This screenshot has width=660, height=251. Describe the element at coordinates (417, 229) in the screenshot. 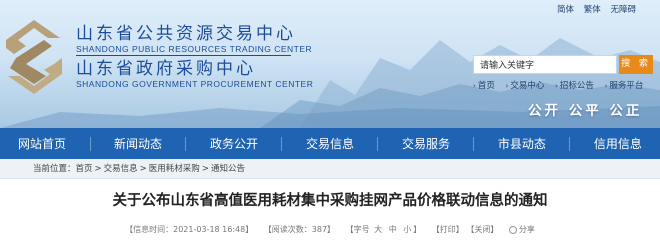

I see `meta-font-end: 】` at that location.